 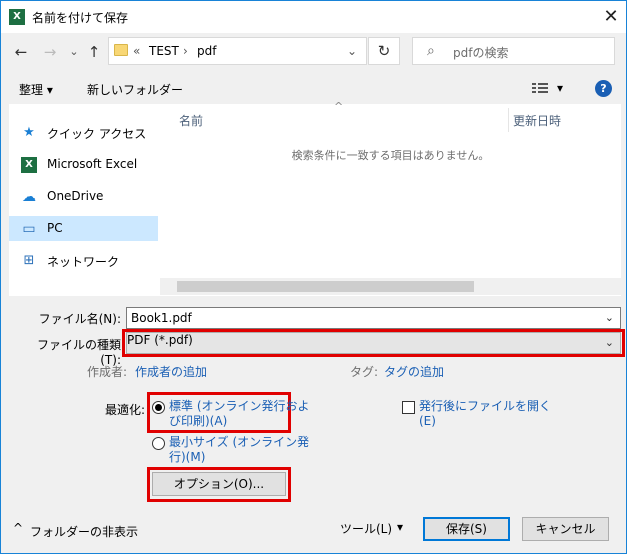 What do you see at coordinates (537, 120) in the screenshot?
I see `column-header-date: 更新日時` at bounding box center [537, 120].